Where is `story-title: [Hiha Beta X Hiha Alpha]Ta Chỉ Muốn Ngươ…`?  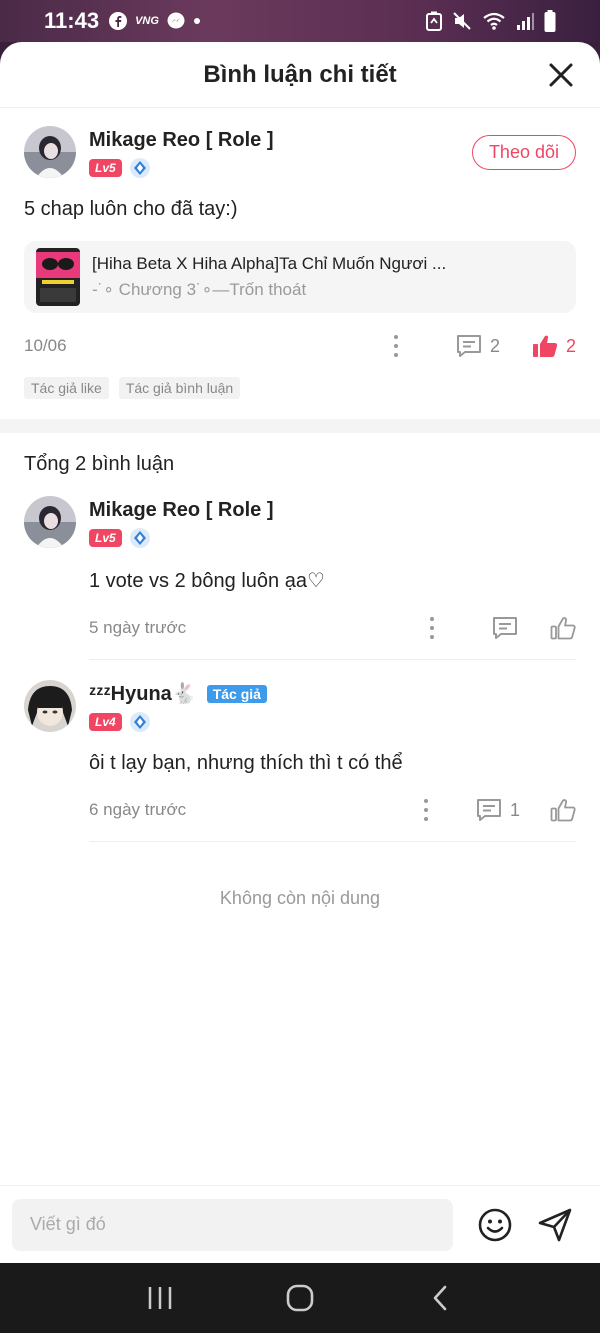
story-title: [Hiha Beta X Hiha Alpha]Ta Chỉ Muốn Ngươ… is located at coordinates (269, 263).